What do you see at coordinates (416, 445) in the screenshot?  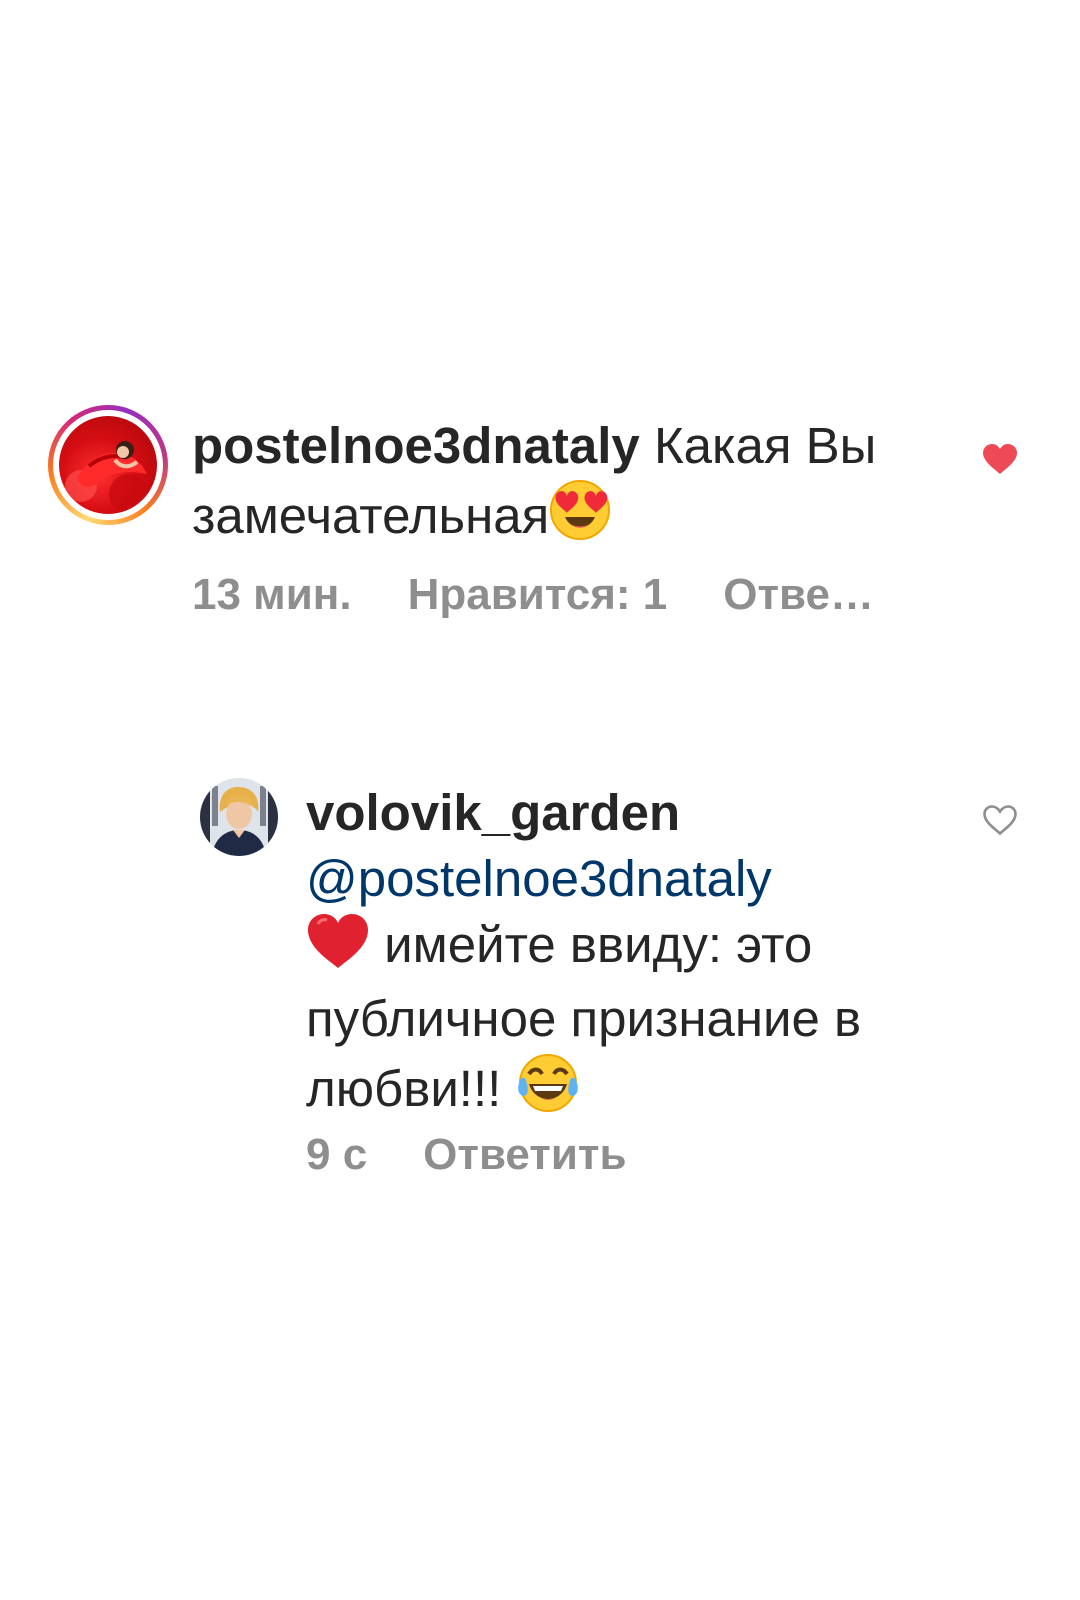 I see `comment-username: postelnoe3dnataly` at bounding box center [416, 445].